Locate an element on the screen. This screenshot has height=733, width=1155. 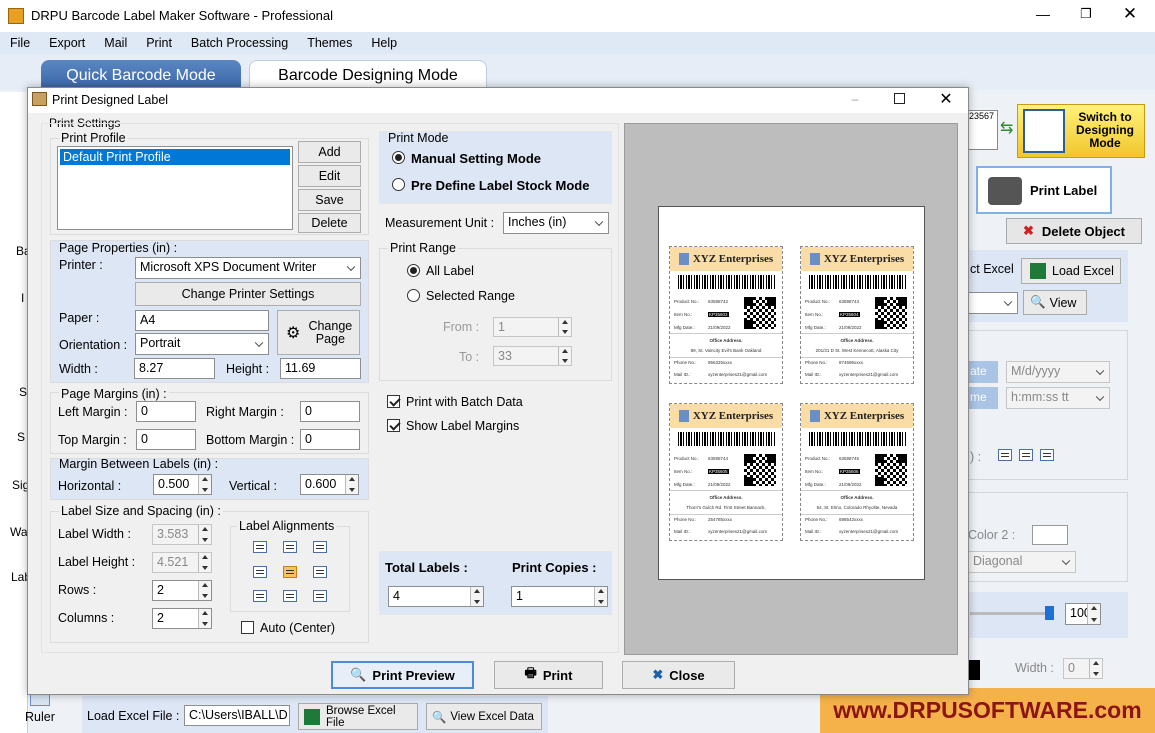
align-bottom-right-icon is located at coordinates (320, 596).